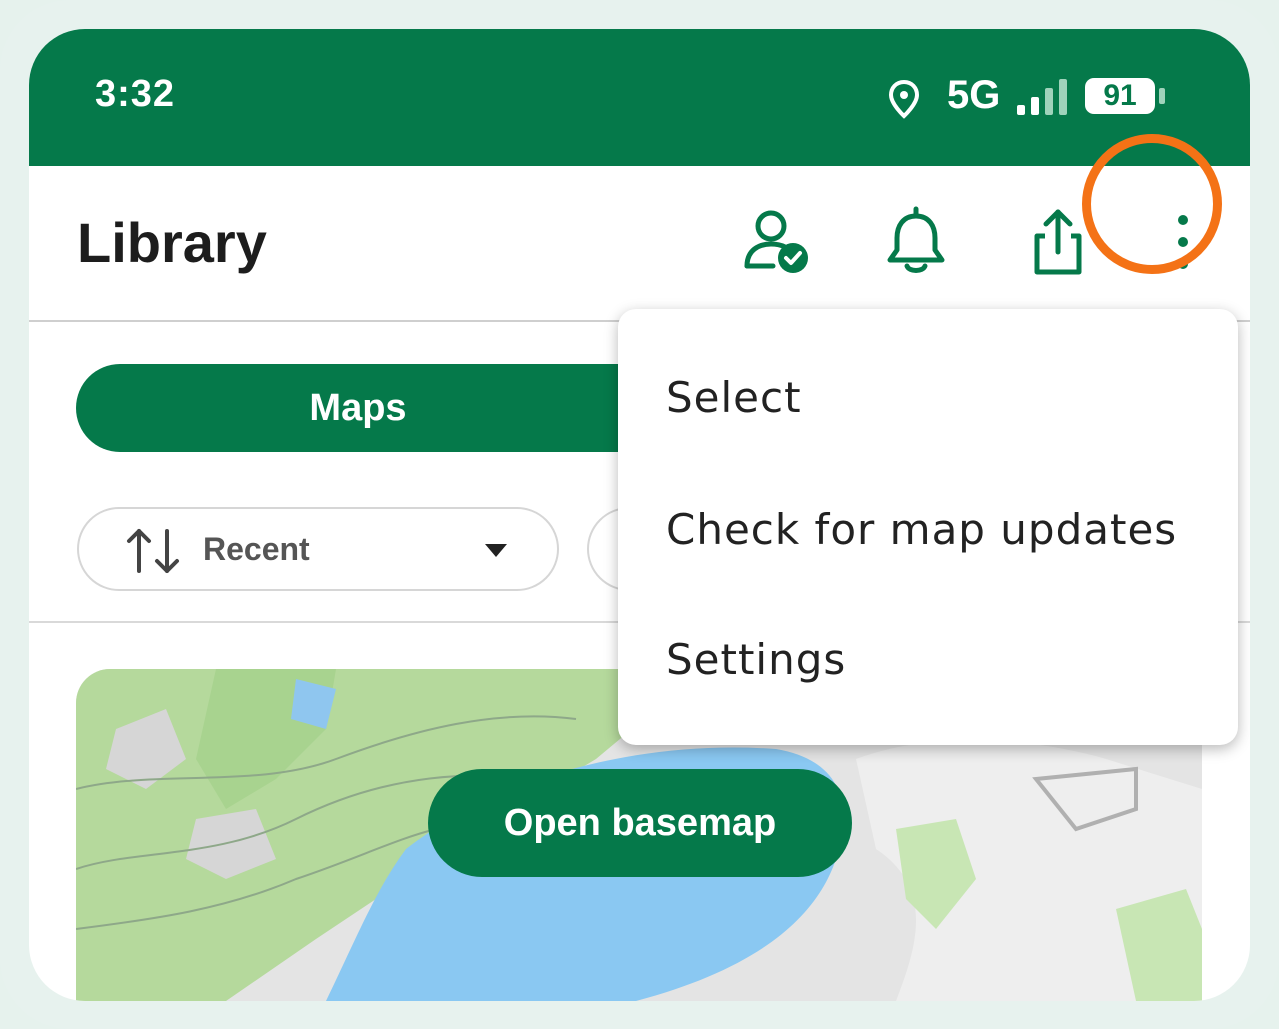 This screenshot has height=1029, width=1279. Describe the element at coordinates (172, 242) in the screenshot. I see `page-title: Library` at that location.